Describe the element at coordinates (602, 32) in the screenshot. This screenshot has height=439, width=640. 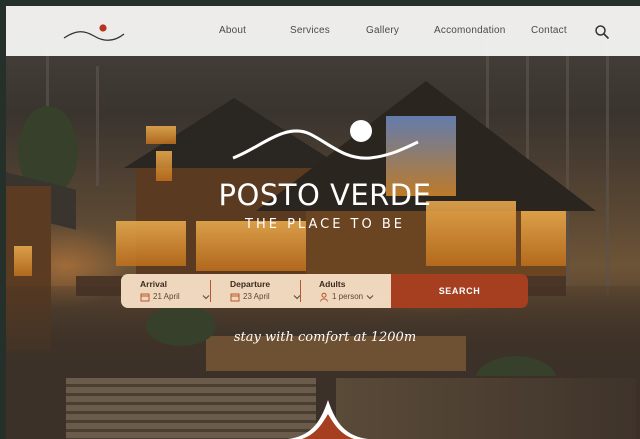
I see `search-icon` at that location.